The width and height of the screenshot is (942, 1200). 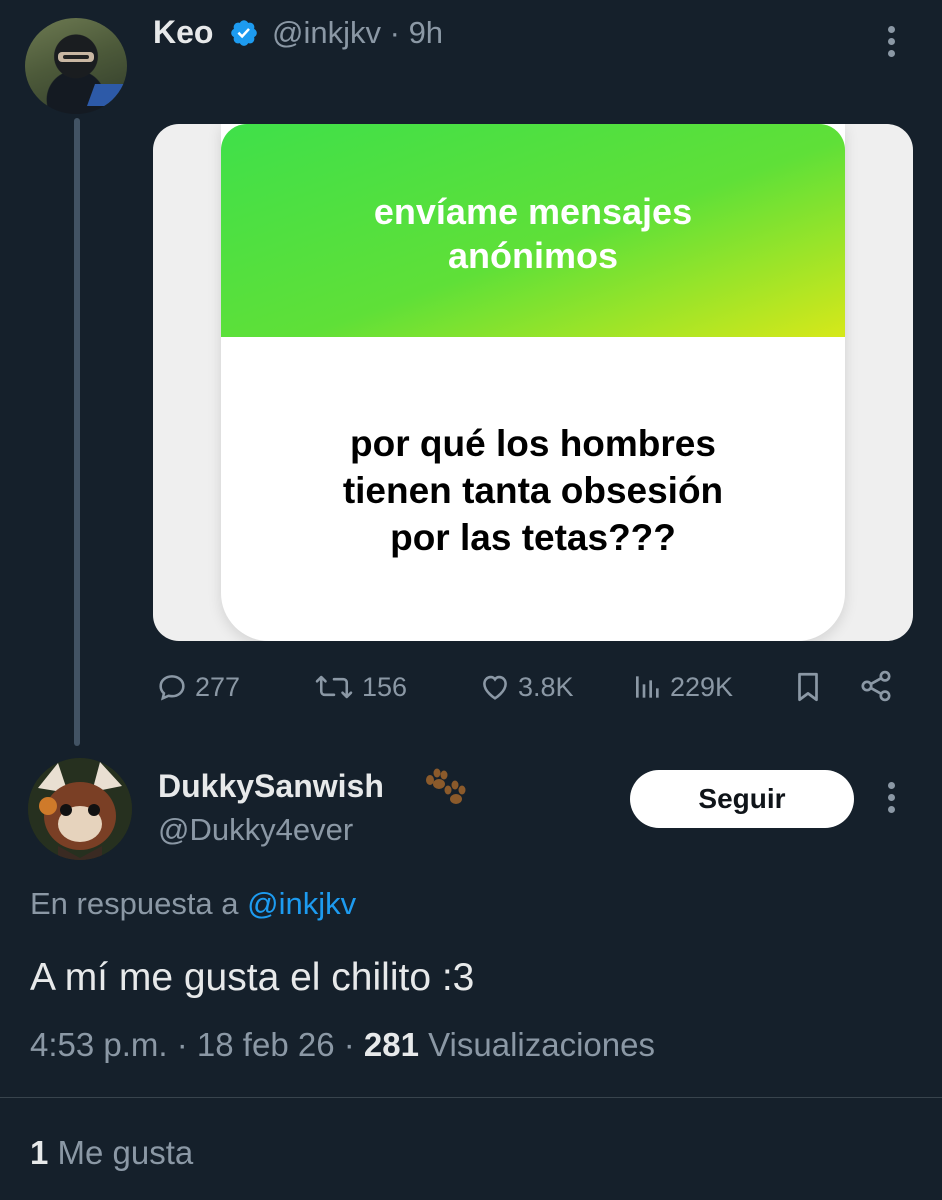 I want to click on reply-button: 277, so click(x=197, y=687).